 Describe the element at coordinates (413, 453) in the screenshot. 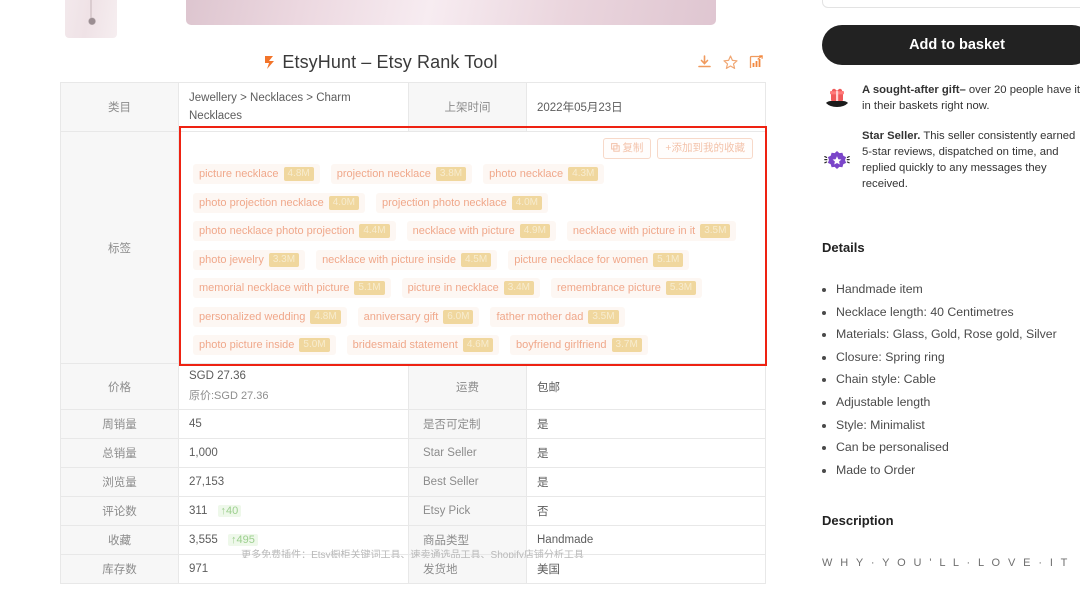

I see `table-row-total-sales: 总销量 1,000 Star Seller 是` at that location.